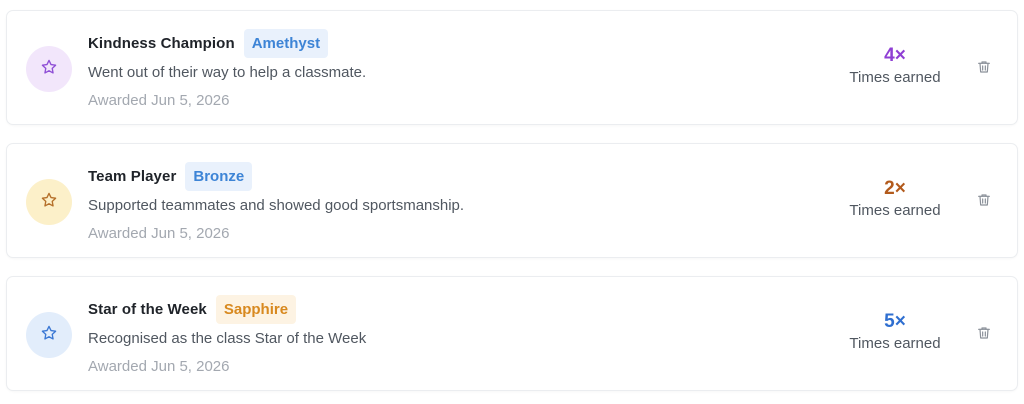 This screenshot has width=1024, height=404. Describe the element at coordinates (132, 176) in the screenshot. I see `award-title: Team Player` at that location.